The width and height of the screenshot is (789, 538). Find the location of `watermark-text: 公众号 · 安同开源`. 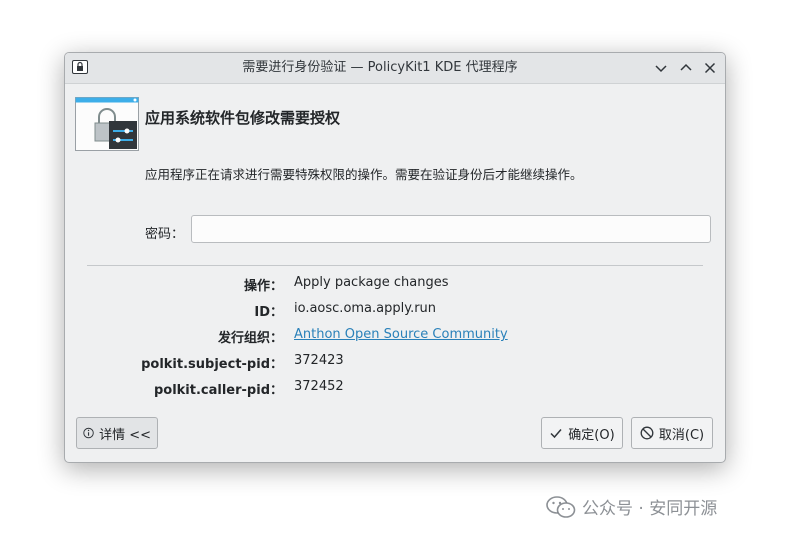

watermark-text: 公众号 · 安同开源 is located at coordinates (650, 509).